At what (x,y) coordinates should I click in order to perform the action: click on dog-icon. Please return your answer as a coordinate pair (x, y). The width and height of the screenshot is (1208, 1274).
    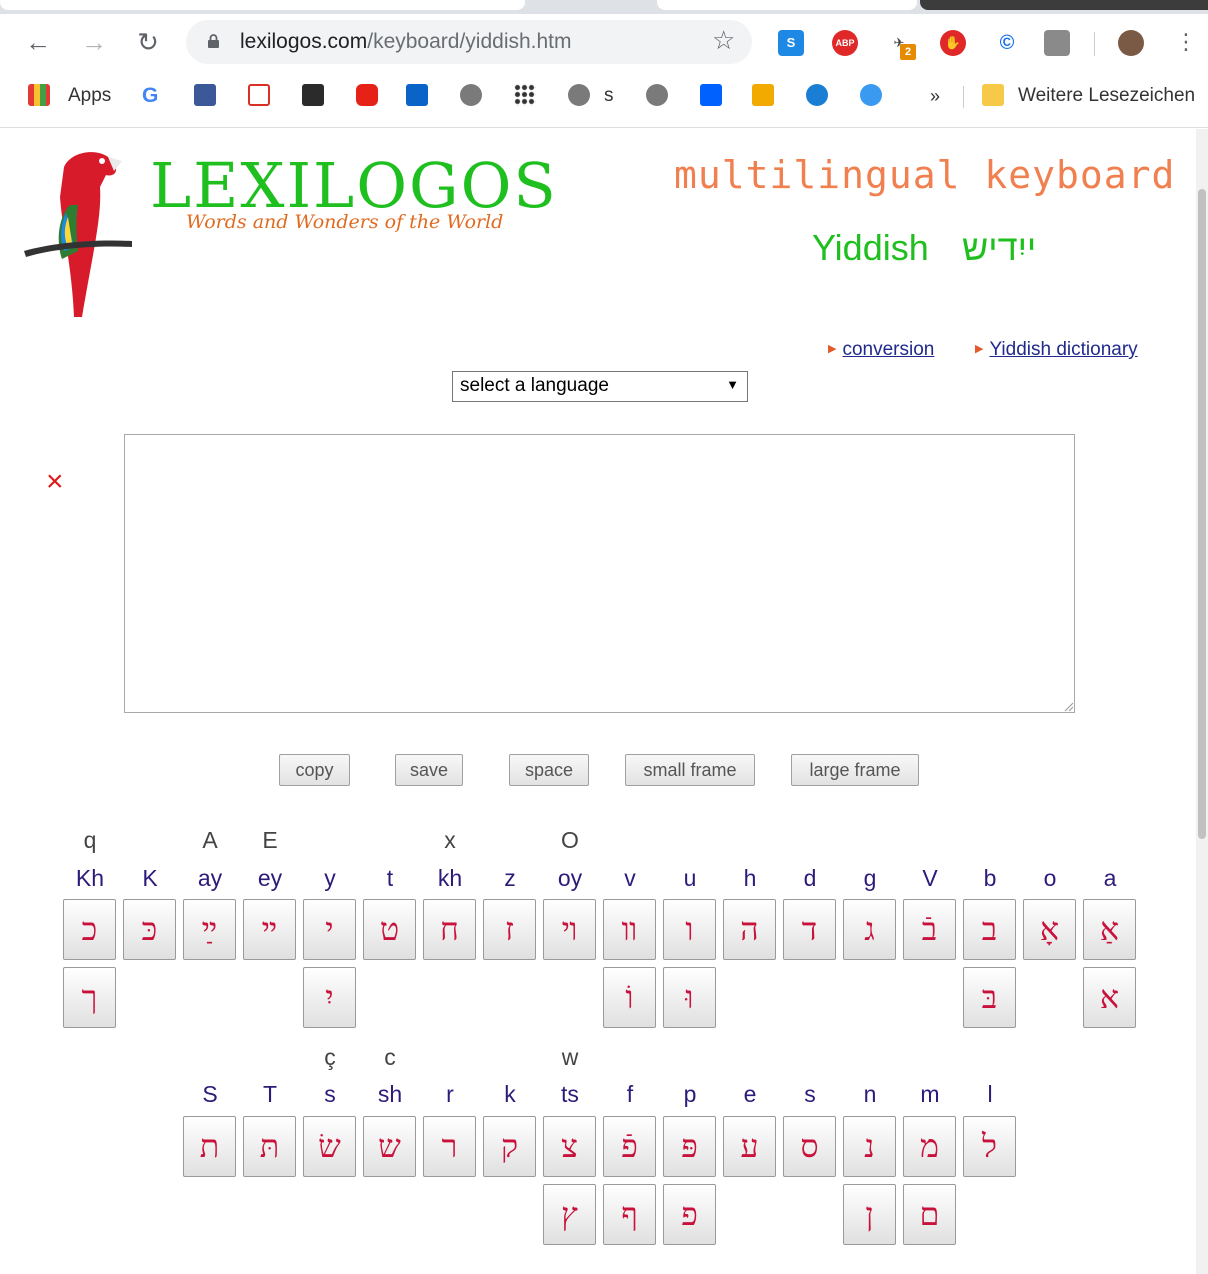
    Looking at the image, I should click on (763, 95).